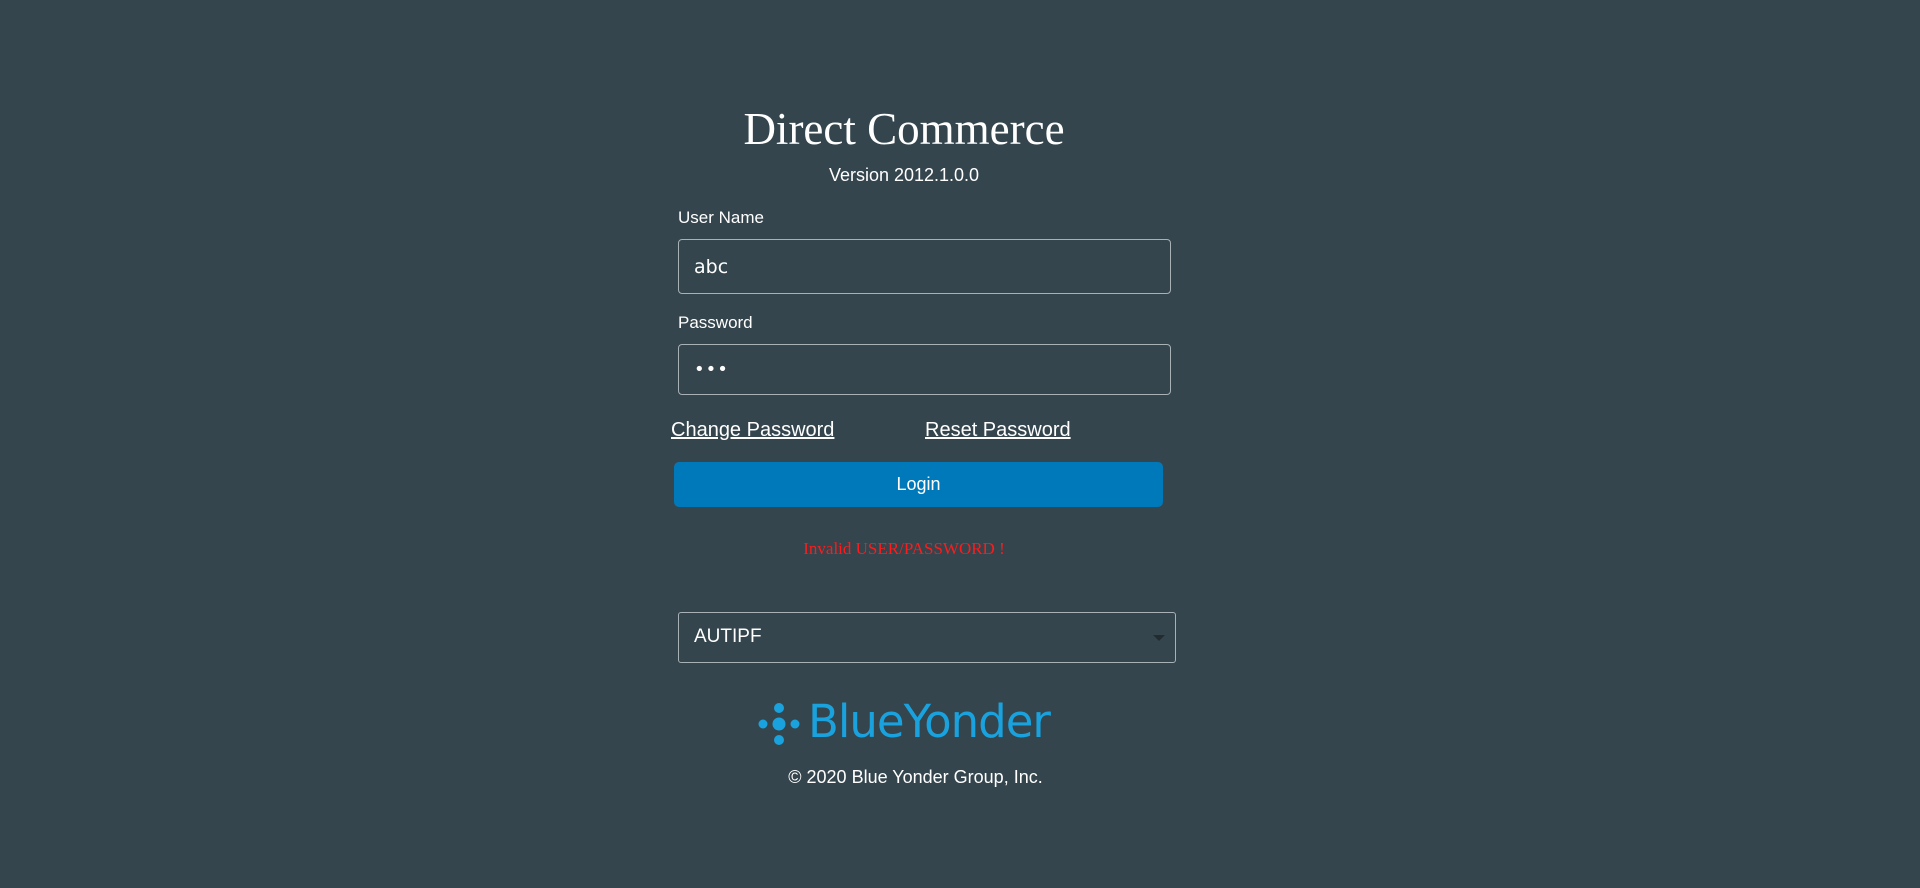  What do you see at coordinates (929, 721) in the screenshot?
I see `blue-yonder-logo-text: BlueYonder` at bounding box center [929, 721].